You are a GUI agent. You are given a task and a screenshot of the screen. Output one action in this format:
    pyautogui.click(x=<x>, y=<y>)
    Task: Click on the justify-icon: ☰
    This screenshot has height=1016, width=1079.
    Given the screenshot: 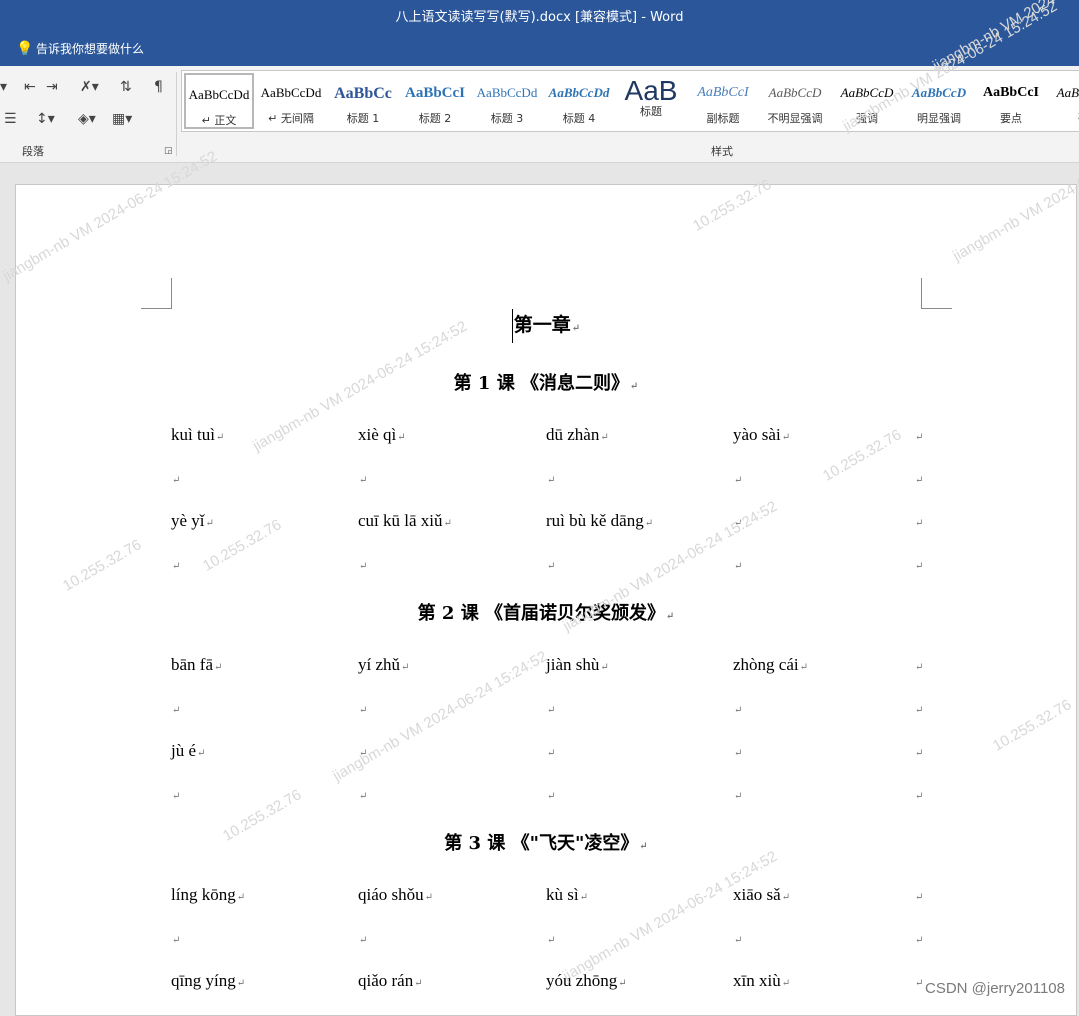 What is the action you would take?
    pyautogui.click(x=10, y=119)
    